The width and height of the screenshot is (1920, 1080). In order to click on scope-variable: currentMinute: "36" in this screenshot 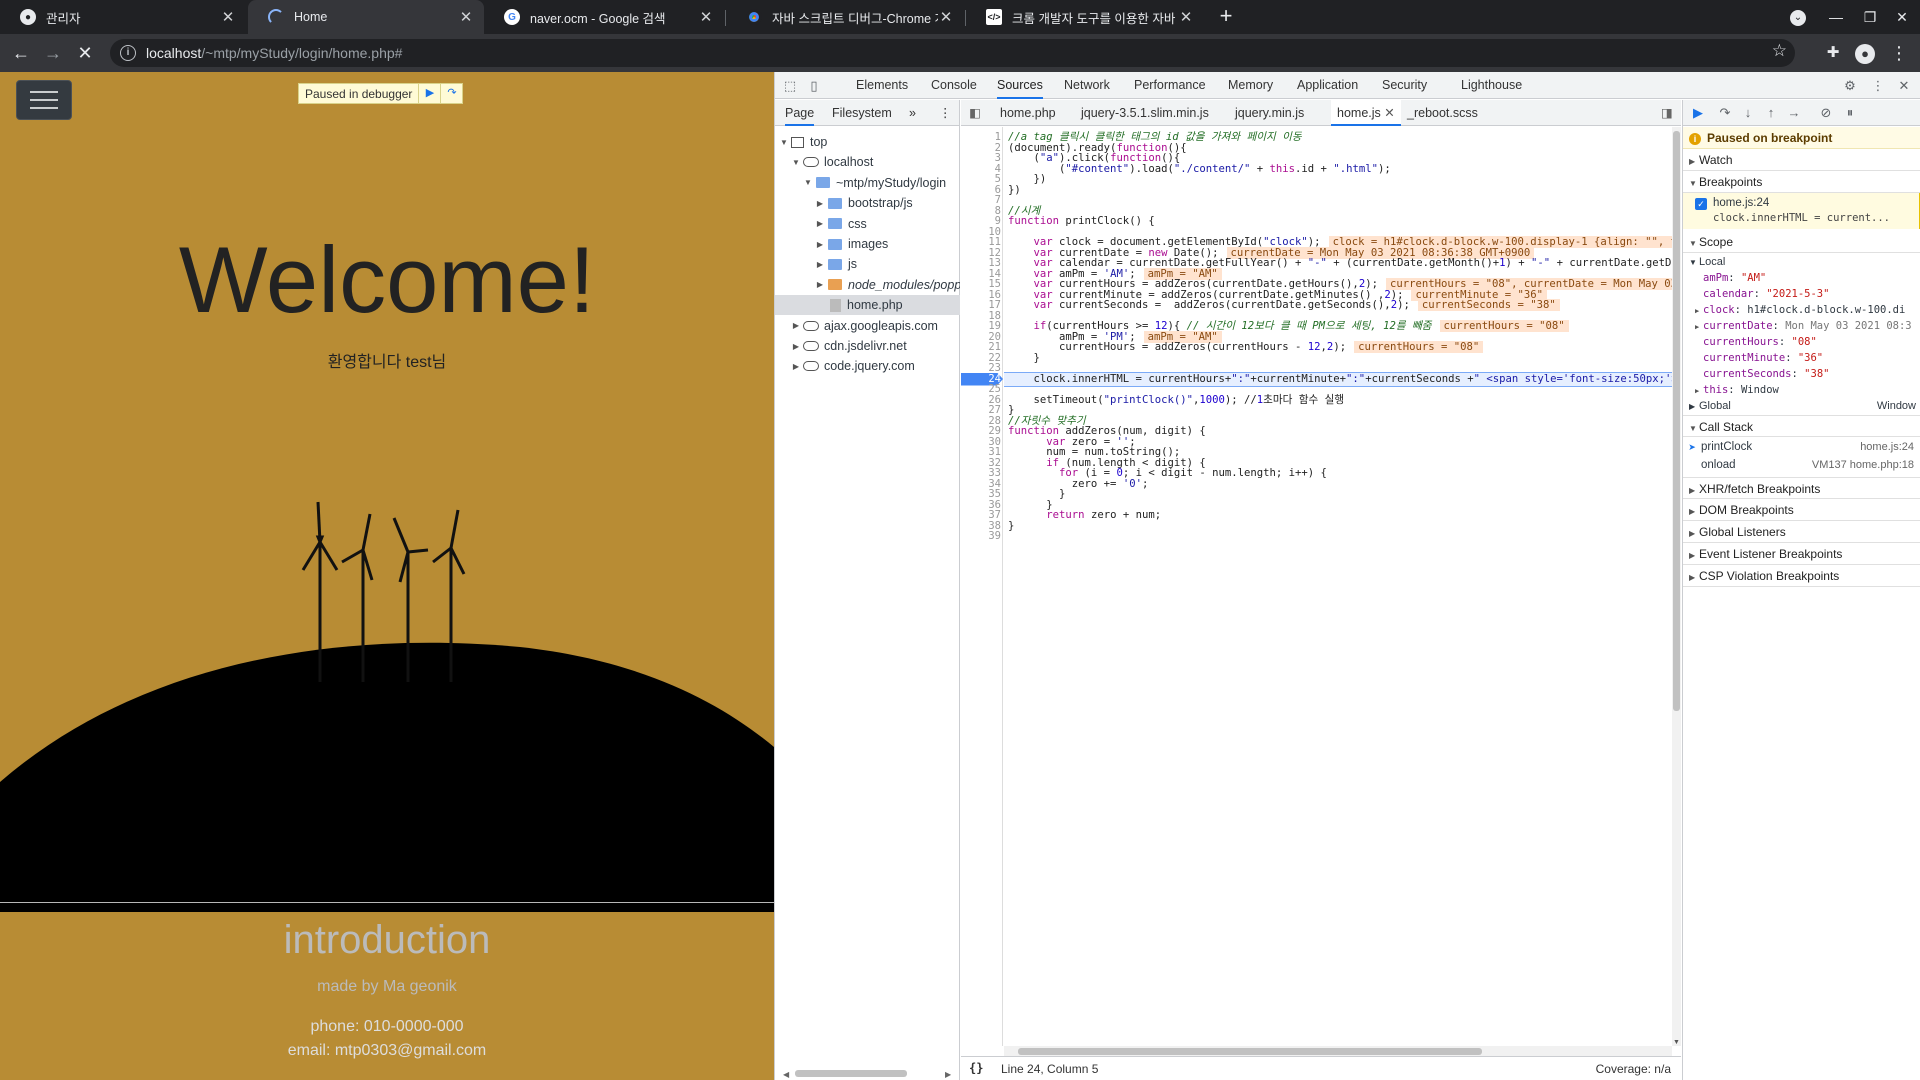, I will do `click(1801, 358)`.